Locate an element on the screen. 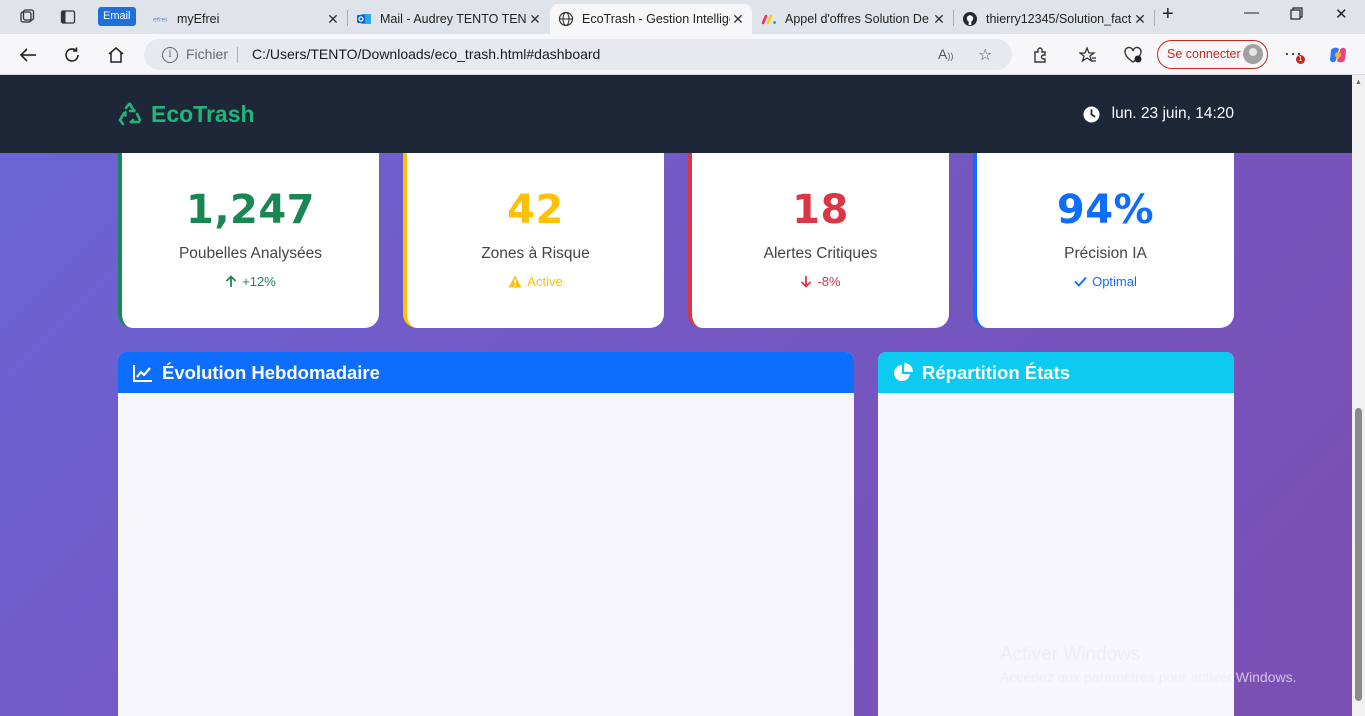  stat-trend: +12% is located at coordinates (250, 281).